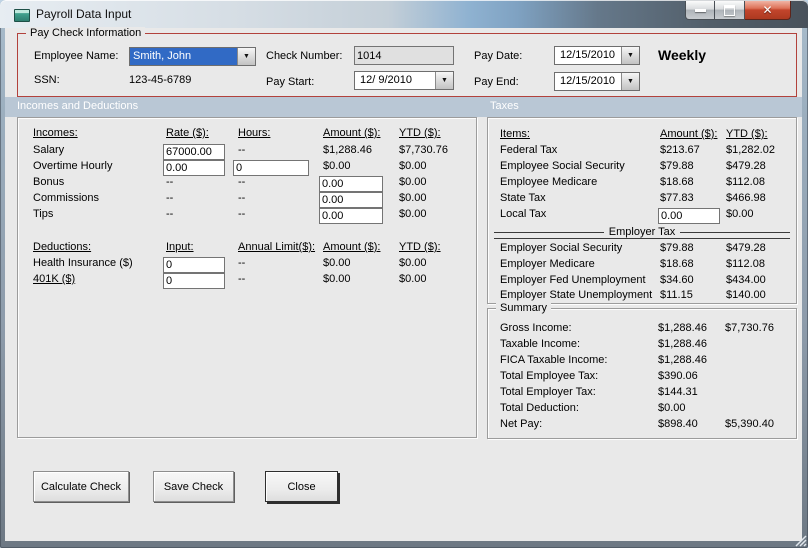  I want to click on summary-value: $0.00, so click(672, 408).